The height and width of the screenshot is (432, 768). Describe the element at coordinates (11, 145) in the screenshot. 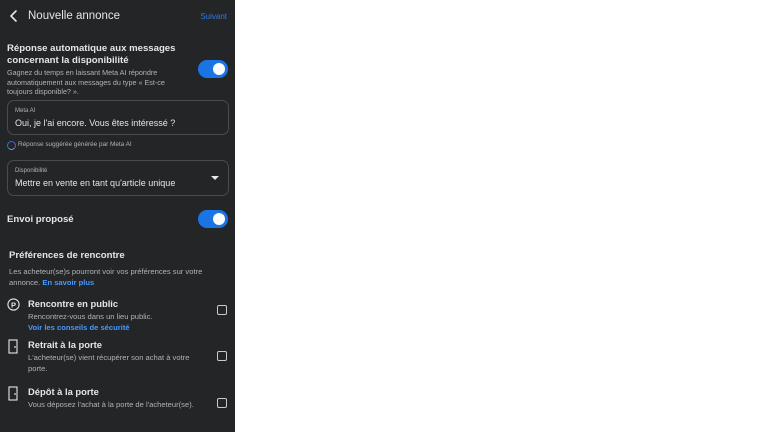

I see `meta-ai-icon` at that location.